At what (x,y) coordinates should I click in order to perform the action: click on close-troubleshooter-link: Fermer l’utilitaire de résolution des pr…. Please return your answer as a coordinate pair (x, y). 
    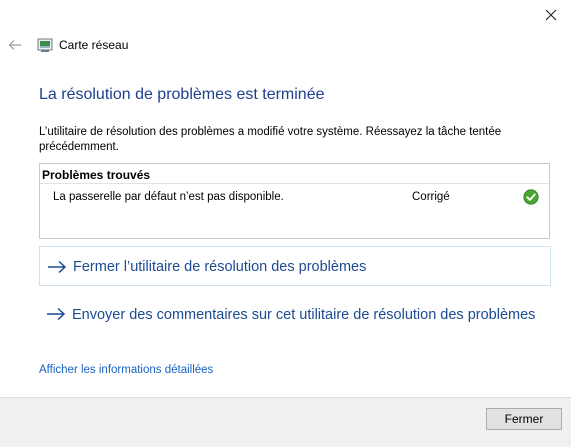
    Looking at the image, I should click on (295, 266).